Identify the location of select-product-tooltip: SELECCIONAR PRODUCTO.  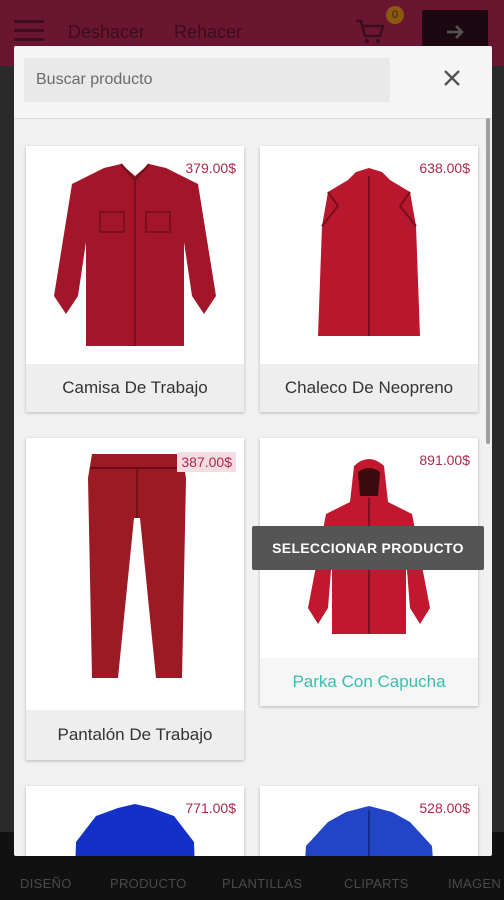
(368, 548).